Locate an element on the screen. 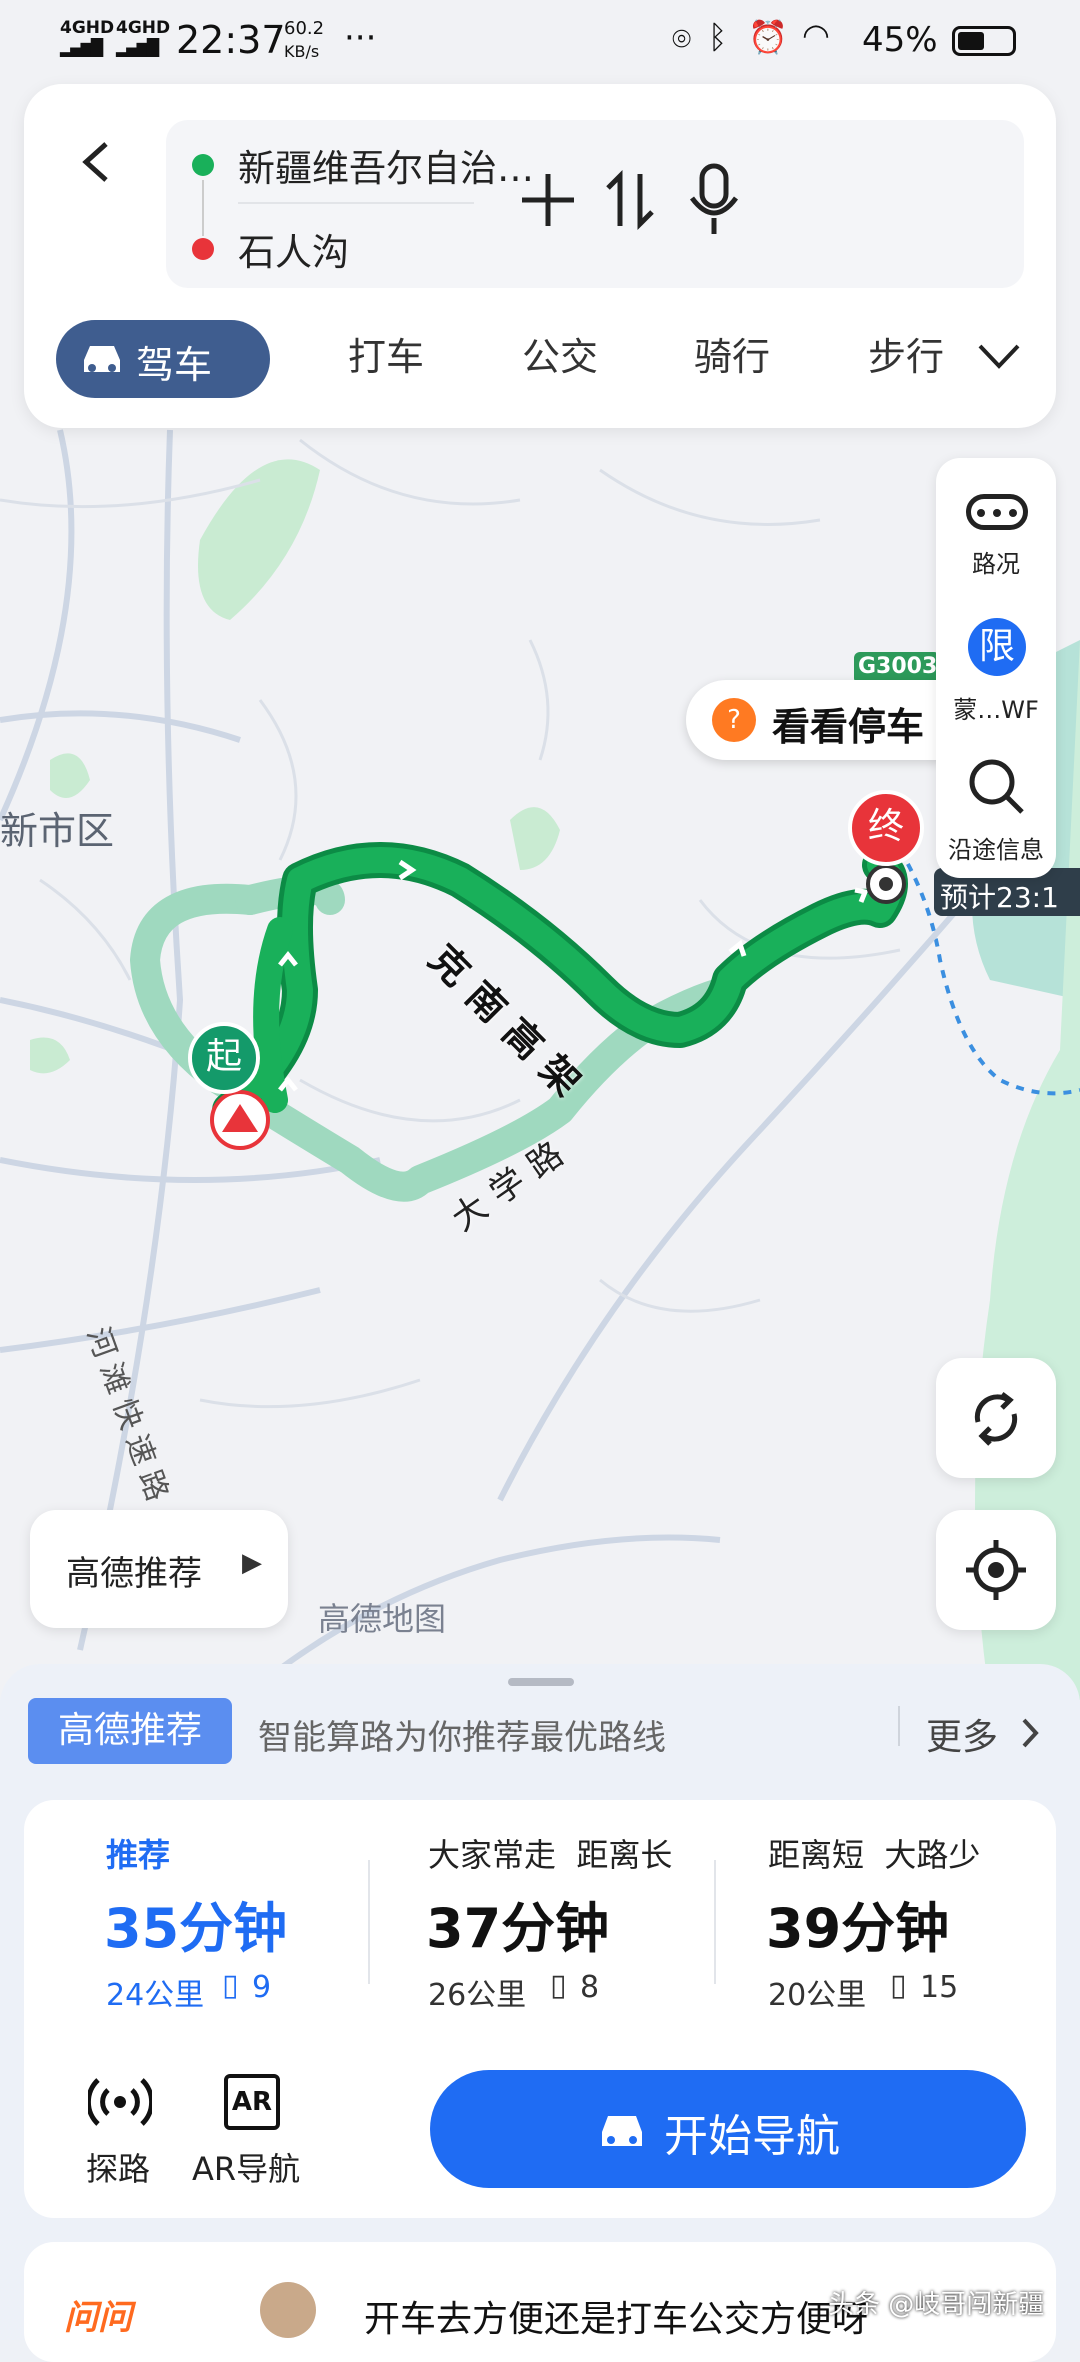 The height and width of the screenshot is (2362, 1080). recommend-desc: 智能算路为你推荐最优路线 is located at coordinates (462, 1738).